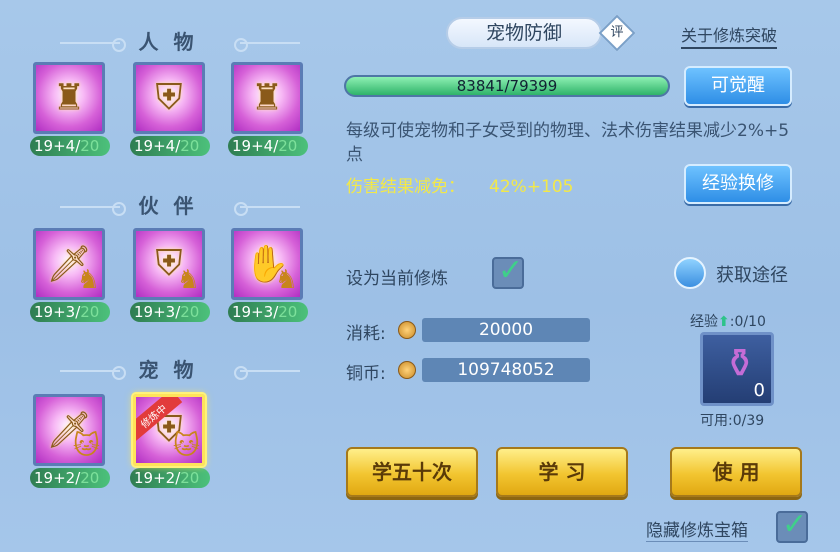 This screenshot has width=840, height=552. I want to click on awaken-button: 可觉醒, so click(738, 86).